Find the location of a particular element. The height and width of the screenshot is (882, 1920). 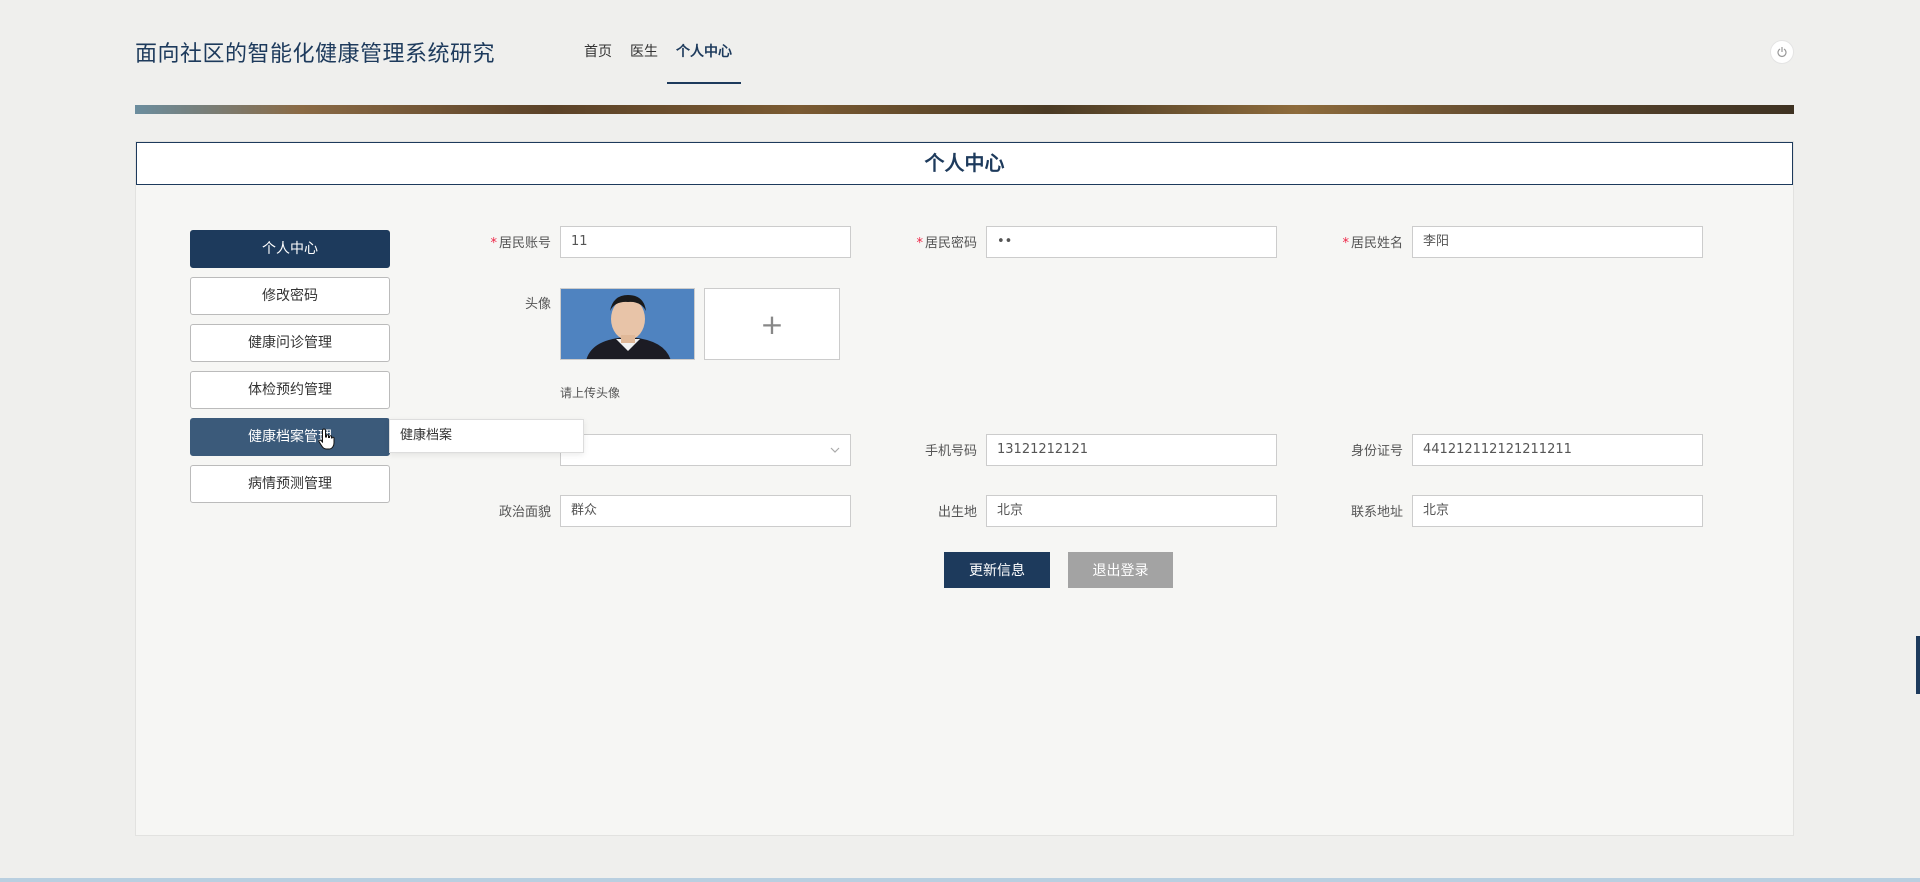

birthplace-label: 出生地 is located at coordinates (957, 512).